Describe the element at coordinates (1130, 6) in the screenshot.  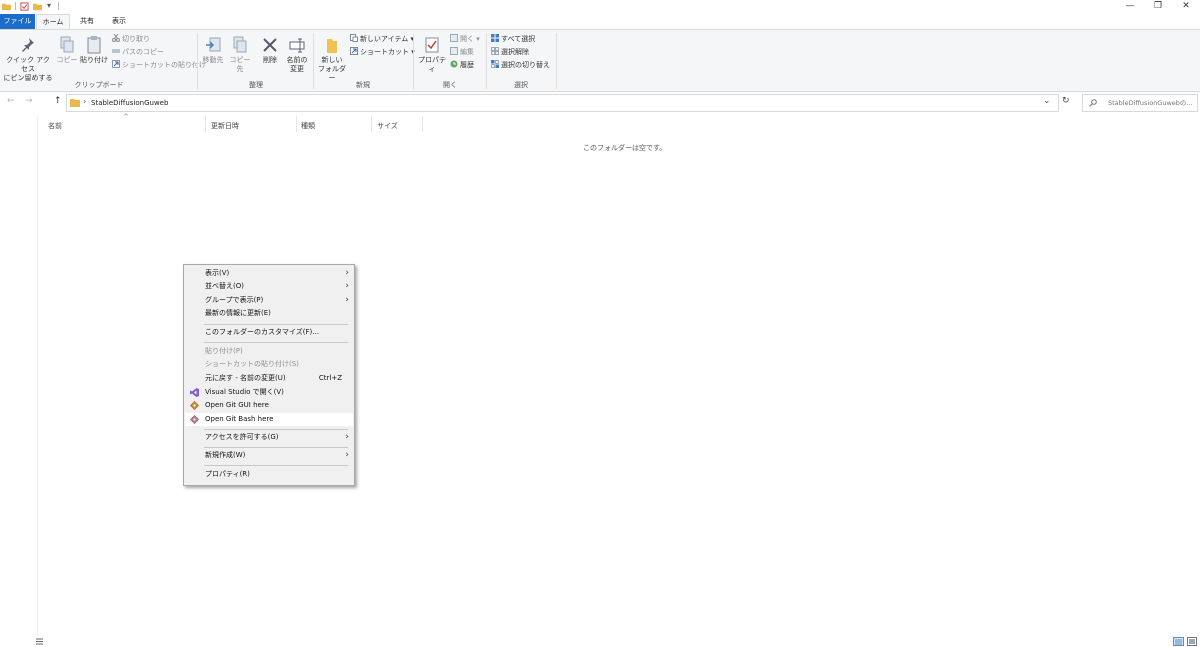
I see `minimize-button: —` at that location.